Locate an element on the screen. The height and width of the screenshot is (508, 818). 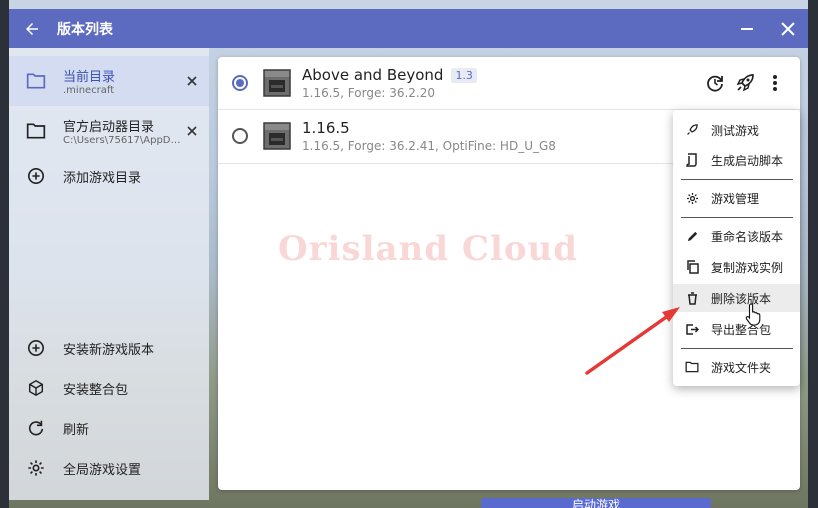
sidebar-item-label: 当前目录 is located at coordinates (89, 77).